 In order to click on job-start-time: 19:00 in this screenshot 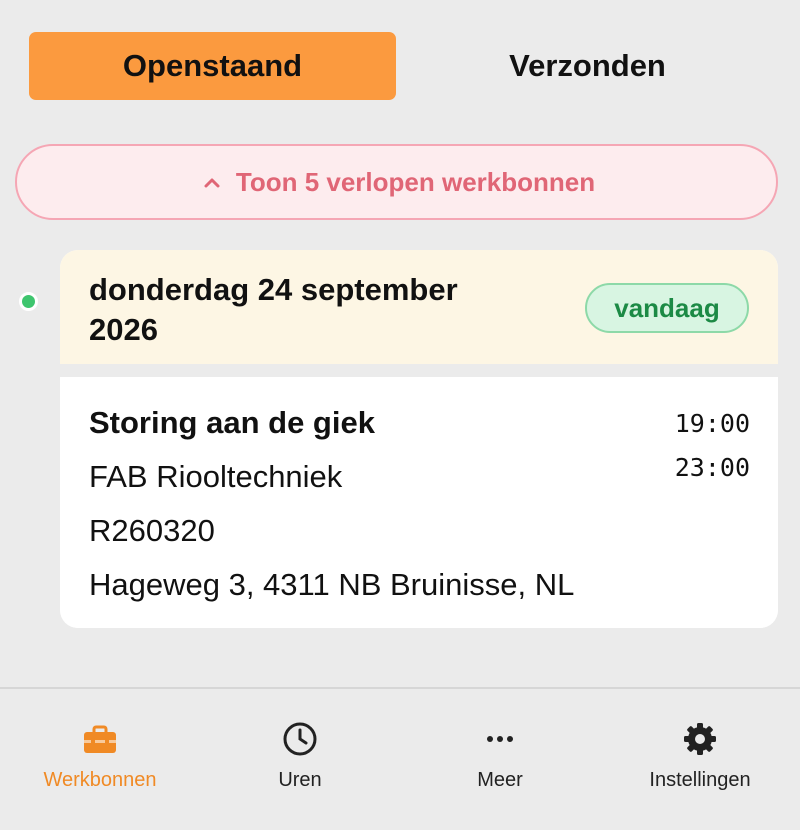, I will do `click(712, 423)`.